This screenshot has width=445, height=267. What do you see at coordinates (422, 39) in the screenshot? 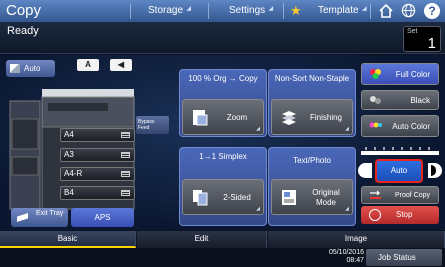
I see `copy-count-display: Set 1` at bounding box center [422, 39].